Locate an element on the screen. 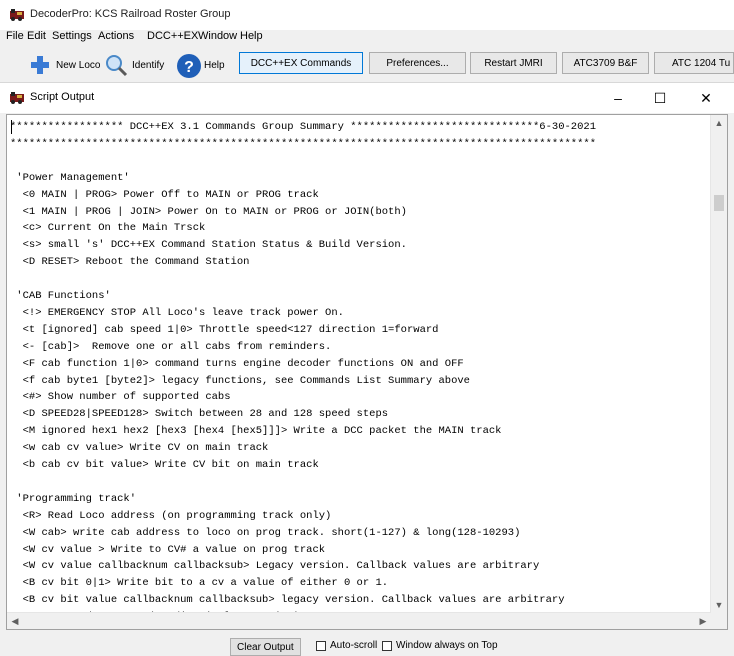 This screenshot has width=734, height=656. output-line: 'CAB Functions' is located at coordinates (60, 296).